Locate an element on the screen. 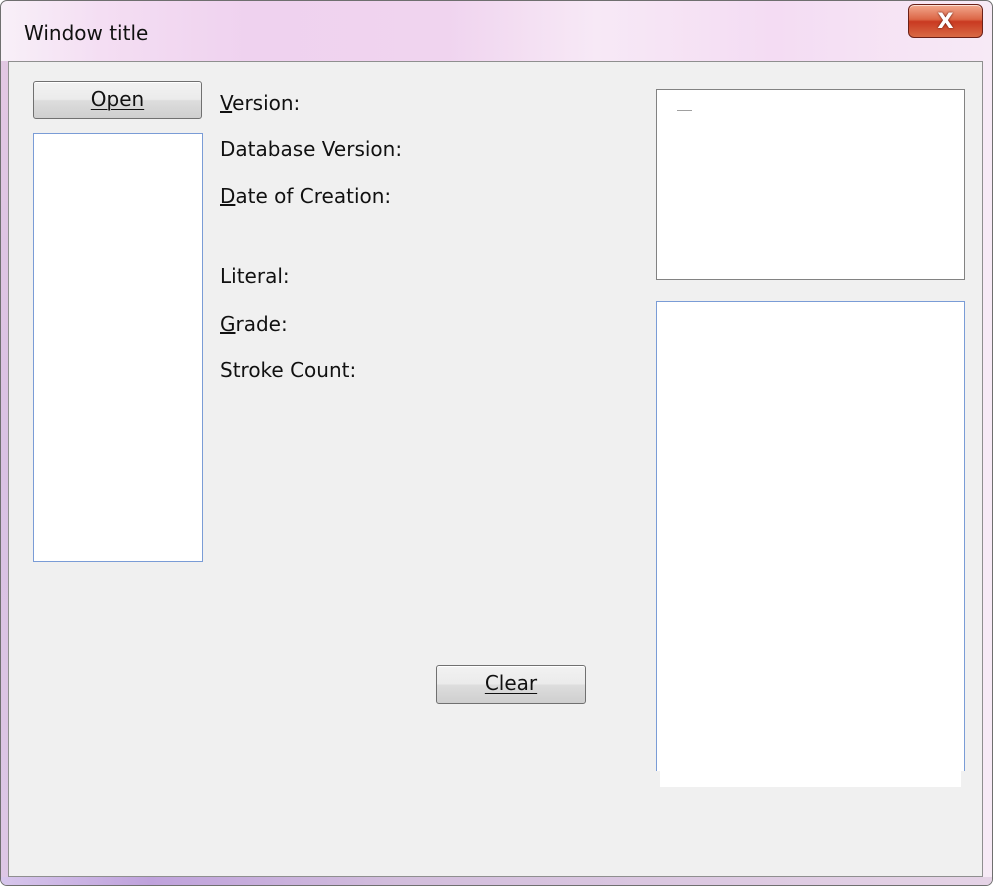 Image resolution: width=993 pixels, height=886 pixels. grade-label: Grade: is located at coordinates (254, 324).